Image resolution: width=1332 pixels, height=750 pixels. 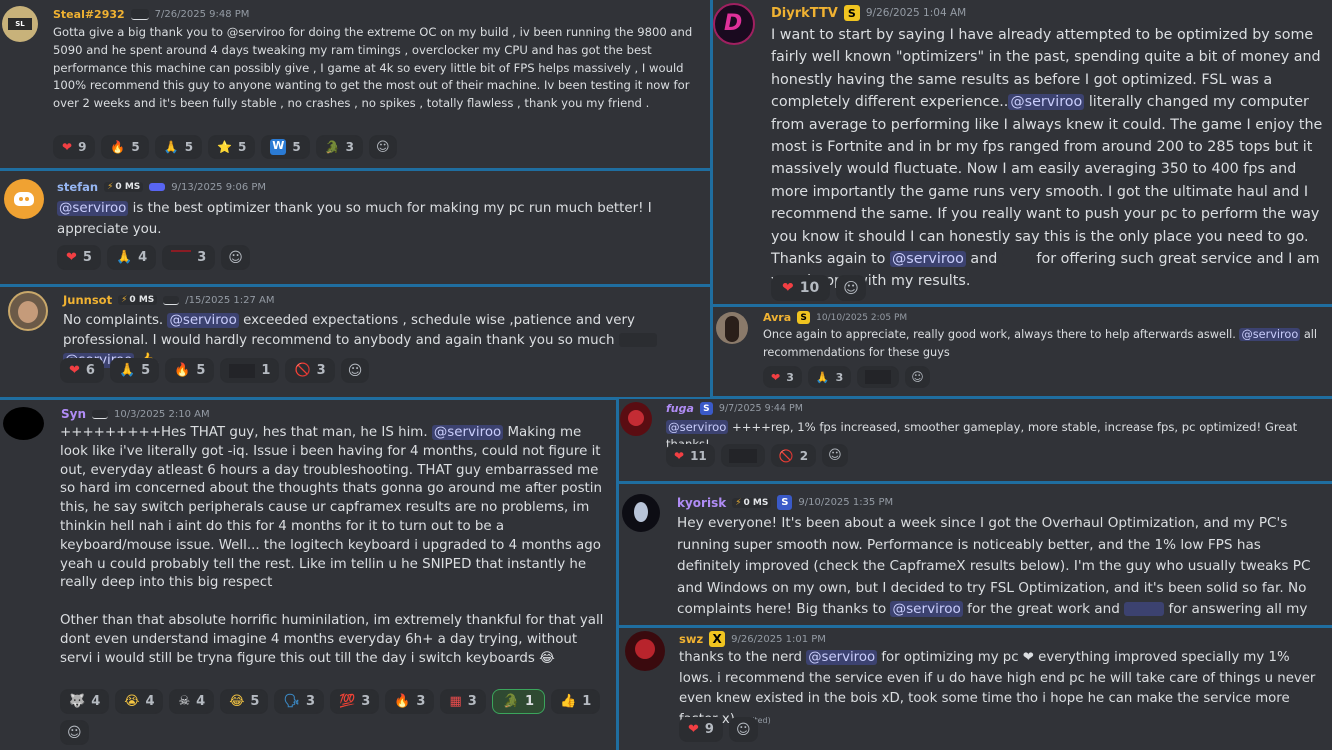 I want to click on reaction-croc-selected: 🐊 1, so click(x=518, y=701).